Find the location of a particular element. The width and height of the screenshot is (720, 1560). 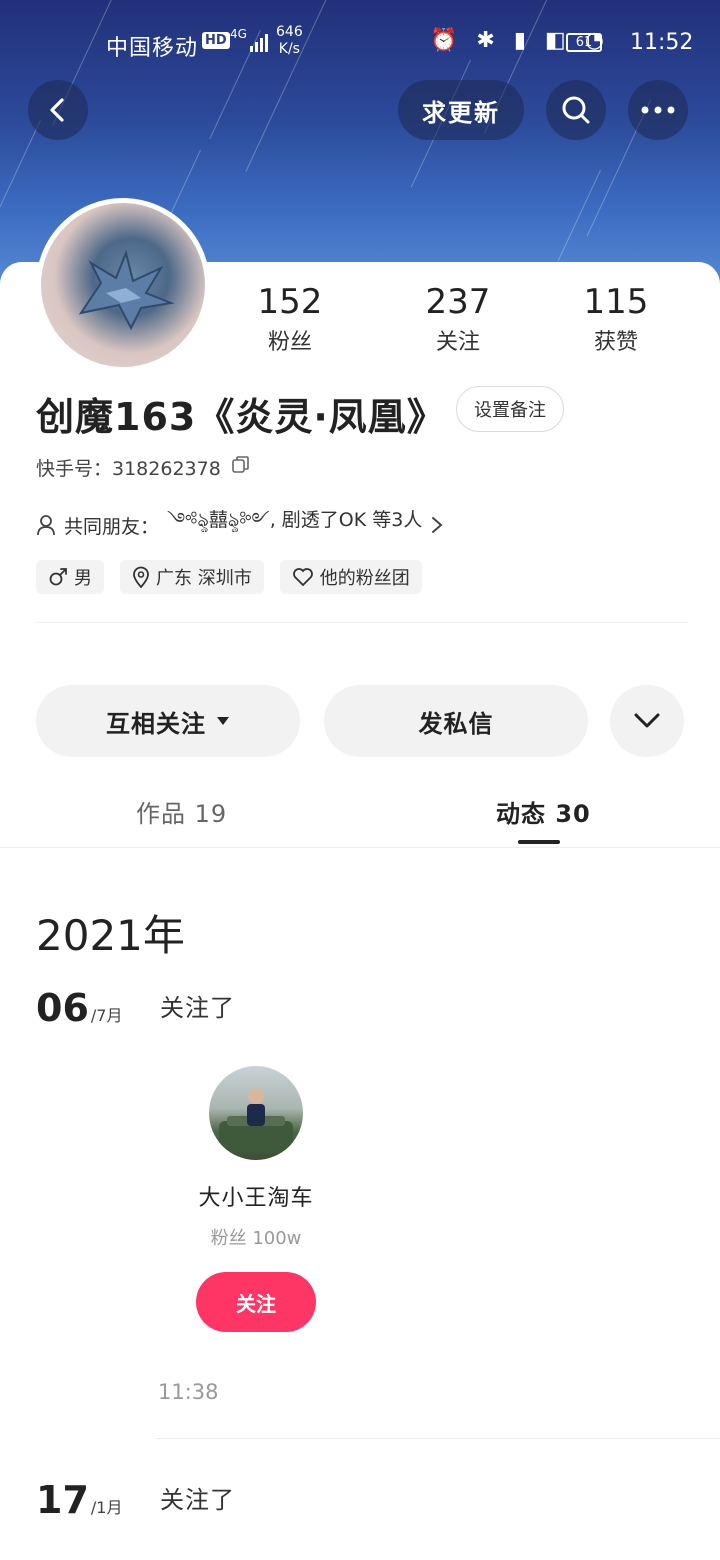

username: 创魔163《炎灵·凤凰》 is located at coordinates (241, 417).